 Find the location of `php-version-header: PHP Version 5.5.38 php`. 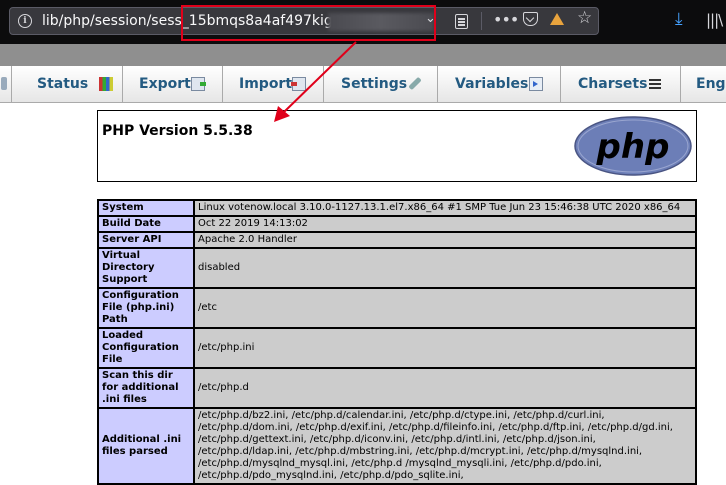

php-version-header: PHP Version 5.5.38 php is located at coordinates (397, 146).